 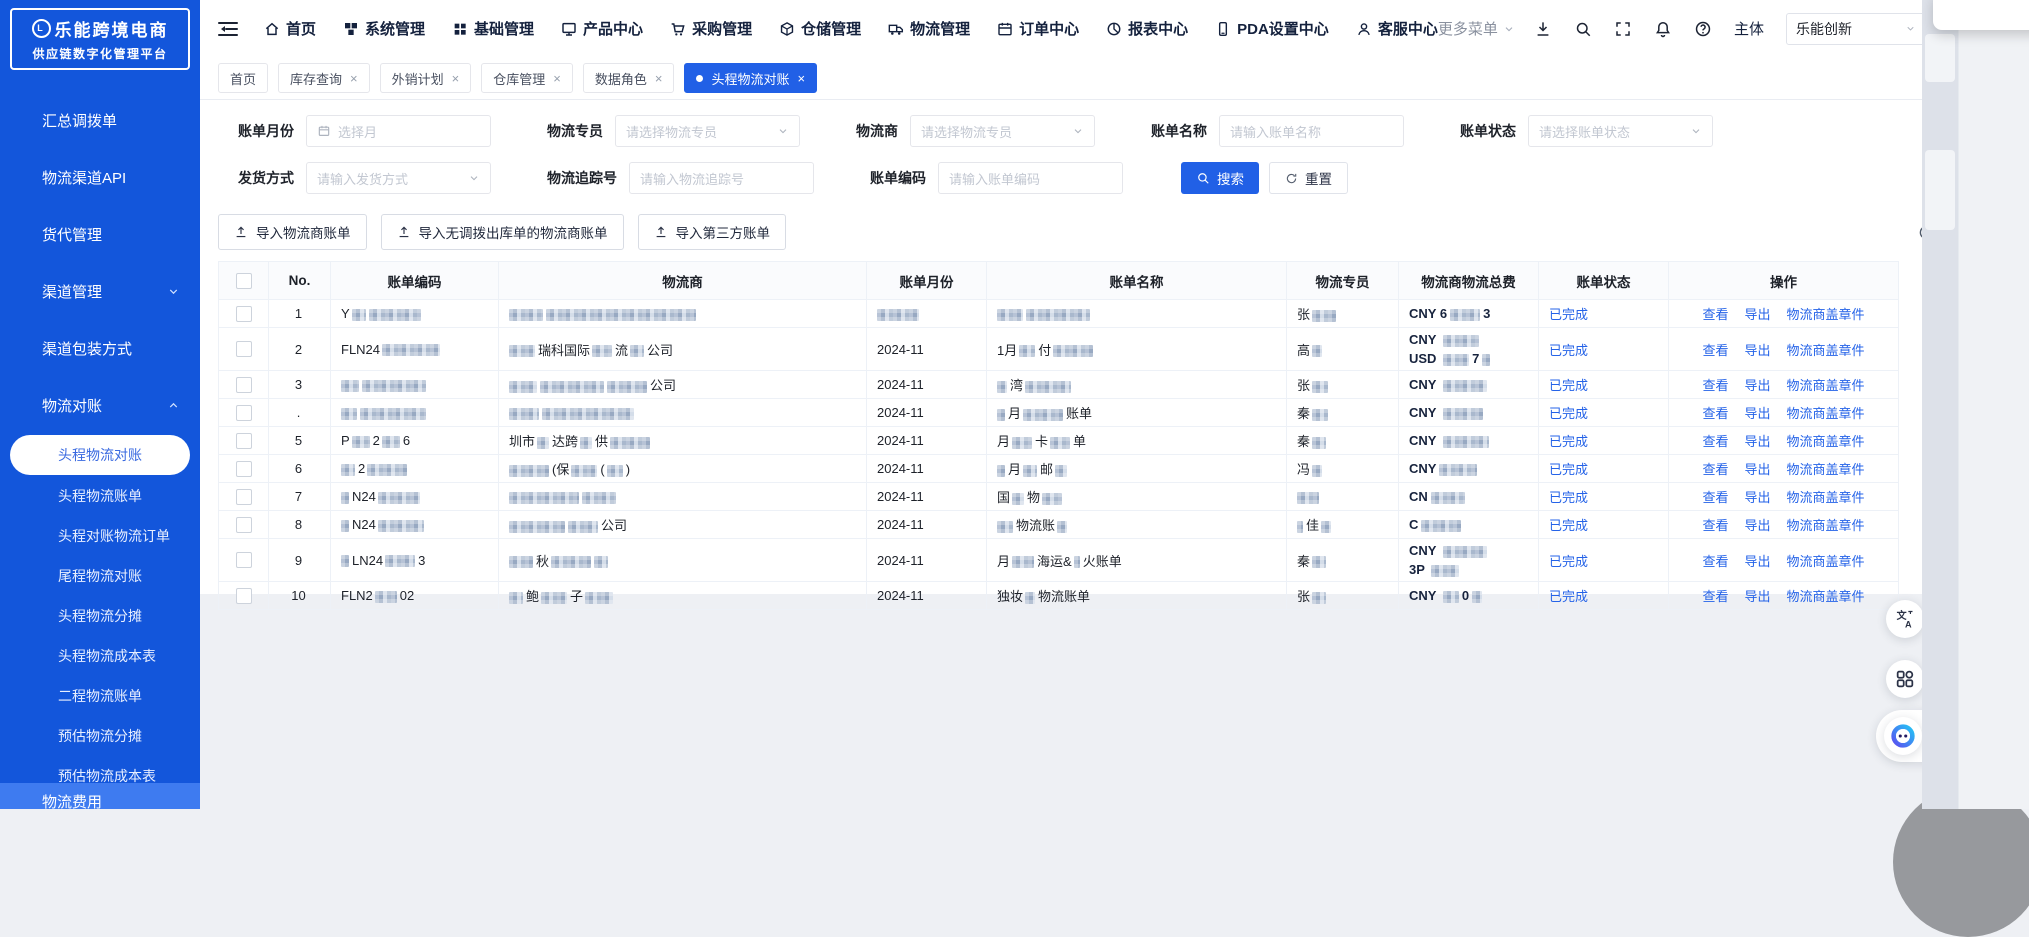 I want to click on tab-首页: 首页, so click(x=243, y=78).